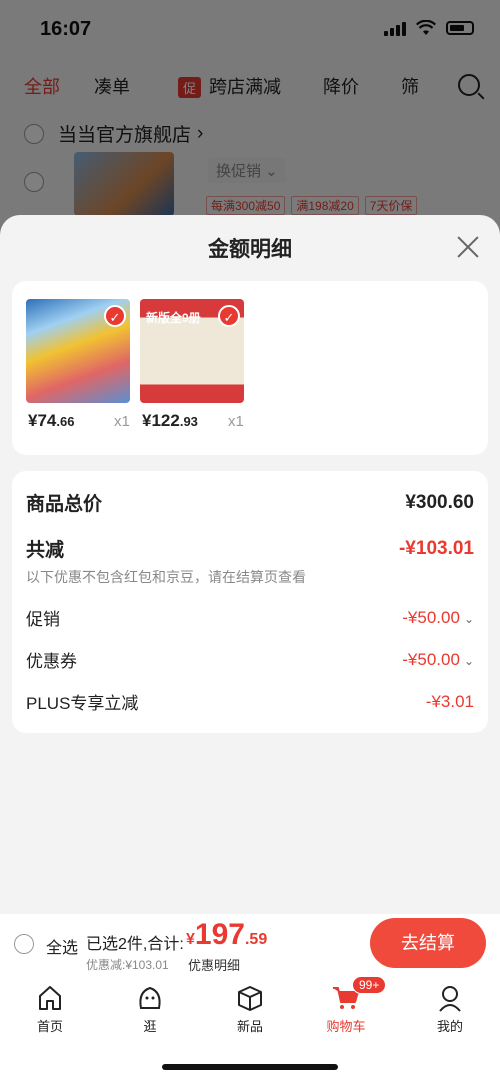  What do you see at coordinates (468, 247) in the screenshot?
I see `close-icon` at bounding box center [468, 247].